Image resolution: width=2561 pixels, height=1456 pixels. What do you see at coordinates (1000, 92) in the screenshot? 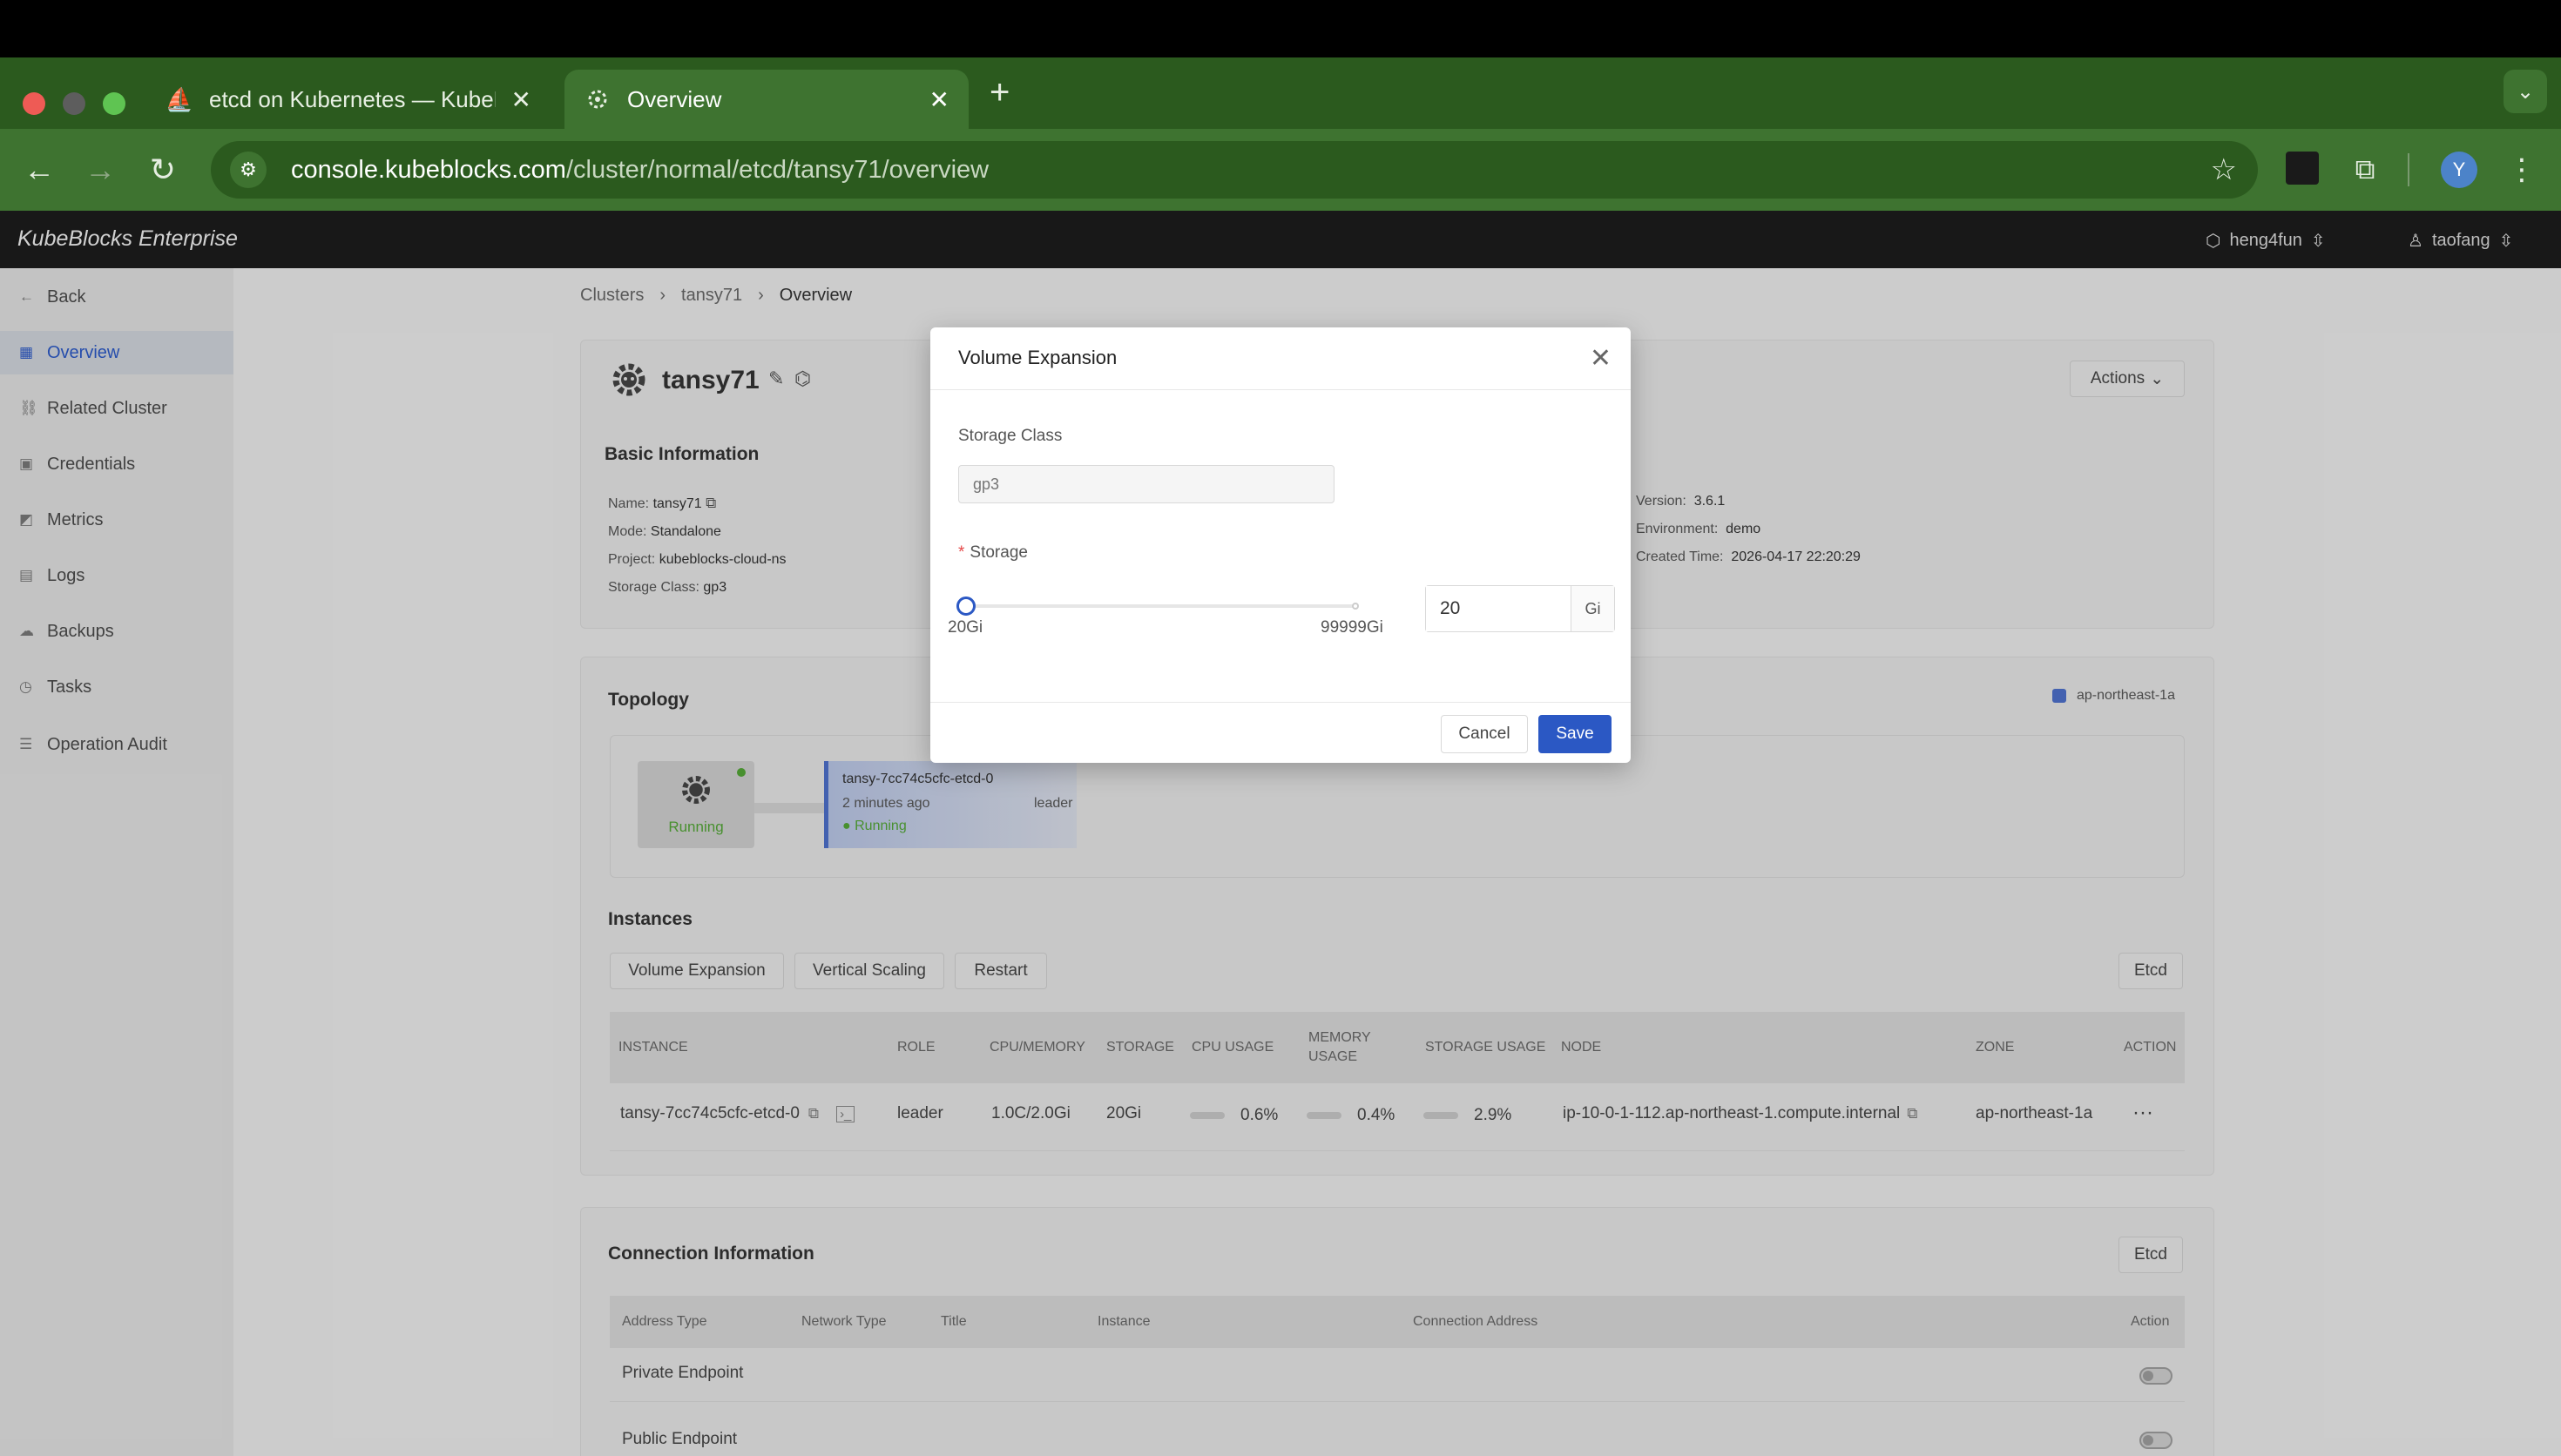
I see `new-tab-button: +` at bounding box center [1000, 92].